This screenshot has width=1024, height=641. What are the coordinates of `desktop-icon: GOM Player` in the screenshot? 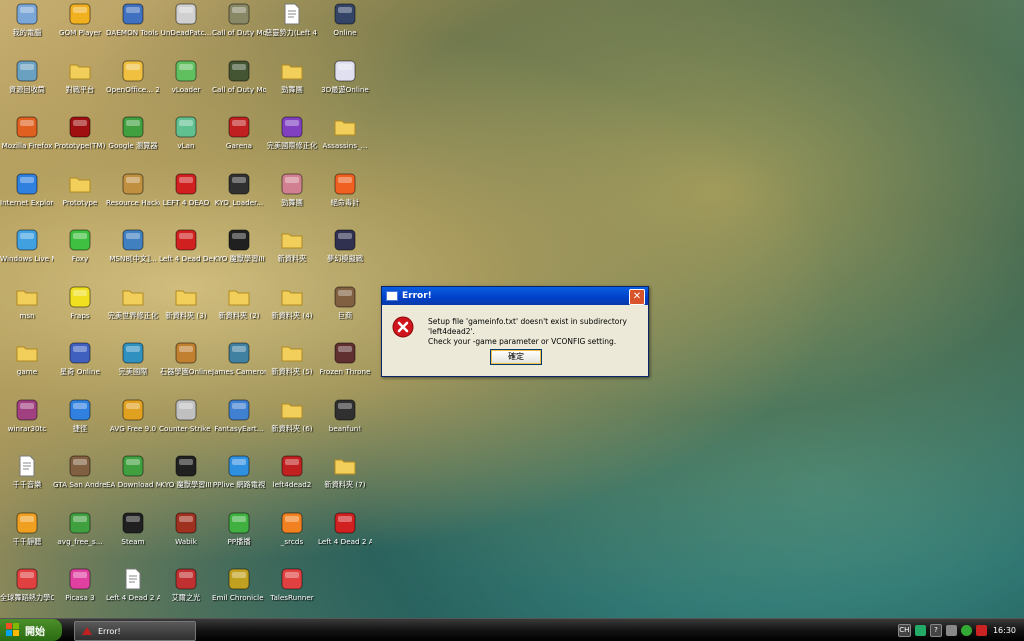 It's located at (80, 28).